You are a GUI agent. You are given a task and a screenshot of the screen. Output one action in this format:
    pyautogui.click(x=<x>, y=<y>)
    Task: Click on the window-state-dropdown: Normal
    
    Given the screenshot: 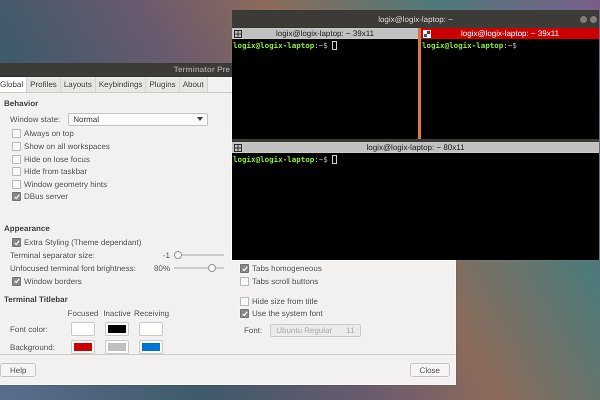 What is the action you would take?
    pyautogui.click(x=138, y=119)
    